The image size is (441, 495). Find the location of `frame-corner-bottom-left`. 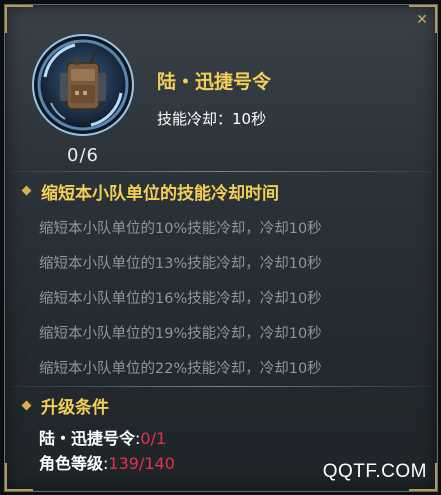

frame-corner-bottom-left is located at coordinates (19, 477).